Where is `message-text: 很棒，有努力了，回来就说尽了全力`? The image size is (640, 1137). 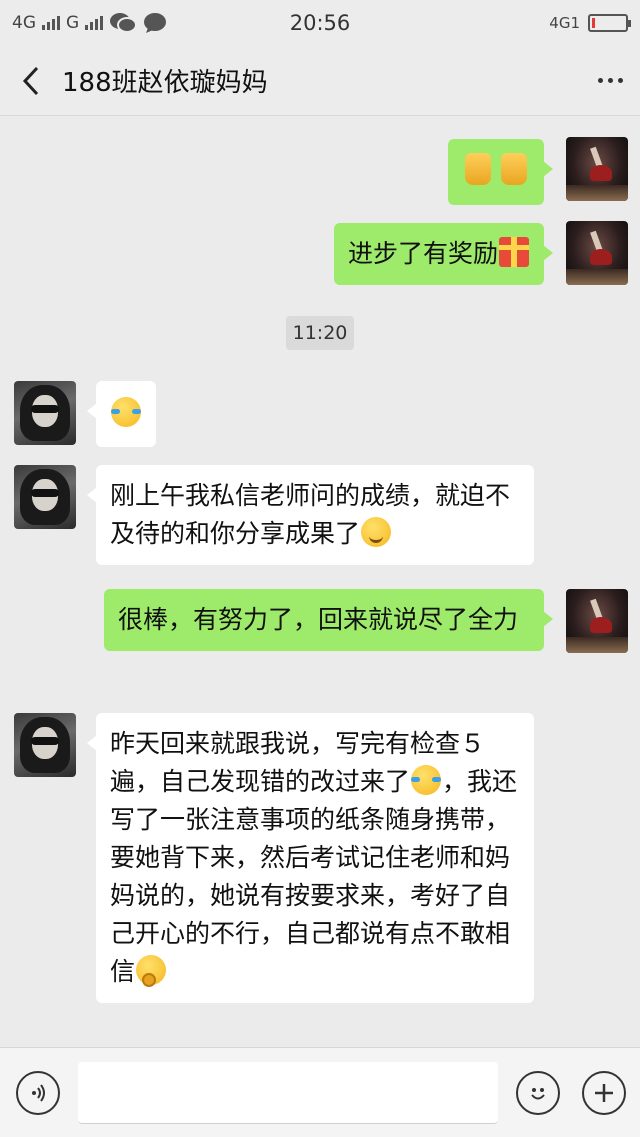
message-text: 很棒，有努力了，回来就说尽了全力 is located at coordinates (318, 619).